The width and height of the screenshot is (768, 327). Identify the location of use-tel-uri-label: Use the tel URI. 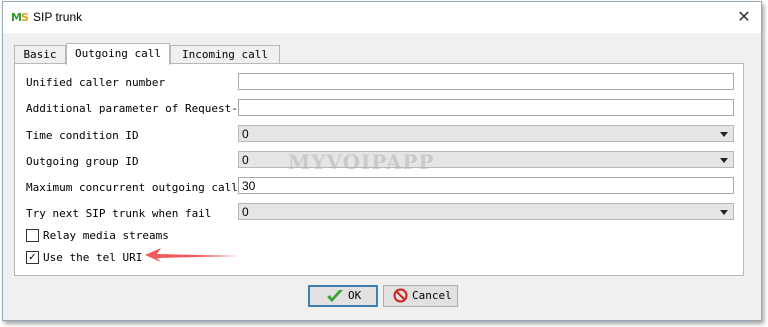
(93, 257).